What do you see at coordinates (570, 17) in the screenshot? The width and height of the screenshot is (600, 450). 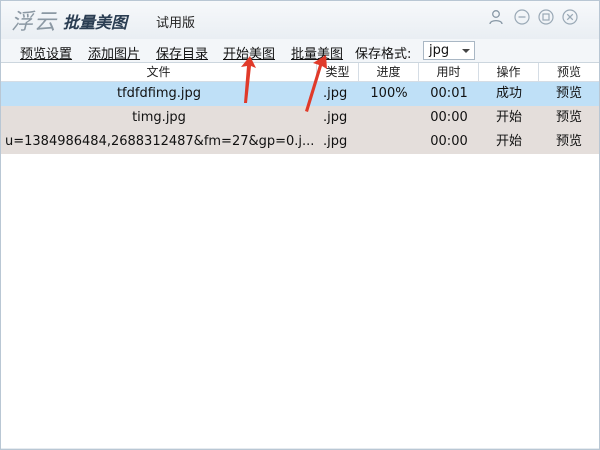 I see `close-icon` at bounding box center [570, 17].